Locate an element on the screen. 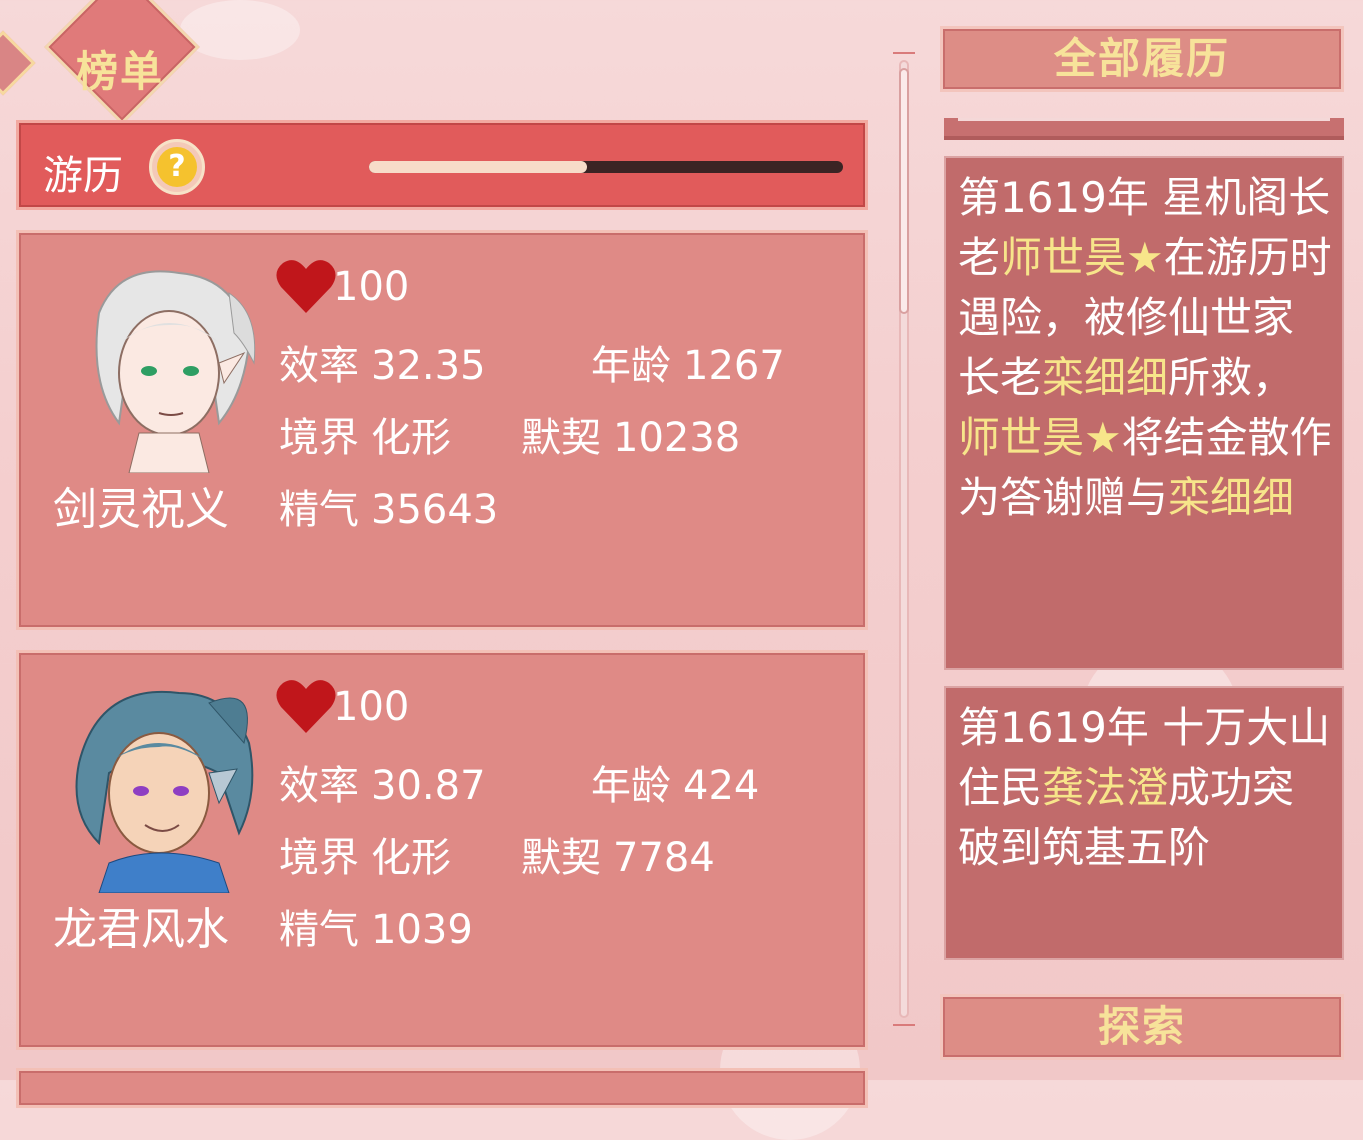 The width and height of the screenshot is (1363, 1140). efficiency-value: 32.35 is located at coordinates (428, 366).